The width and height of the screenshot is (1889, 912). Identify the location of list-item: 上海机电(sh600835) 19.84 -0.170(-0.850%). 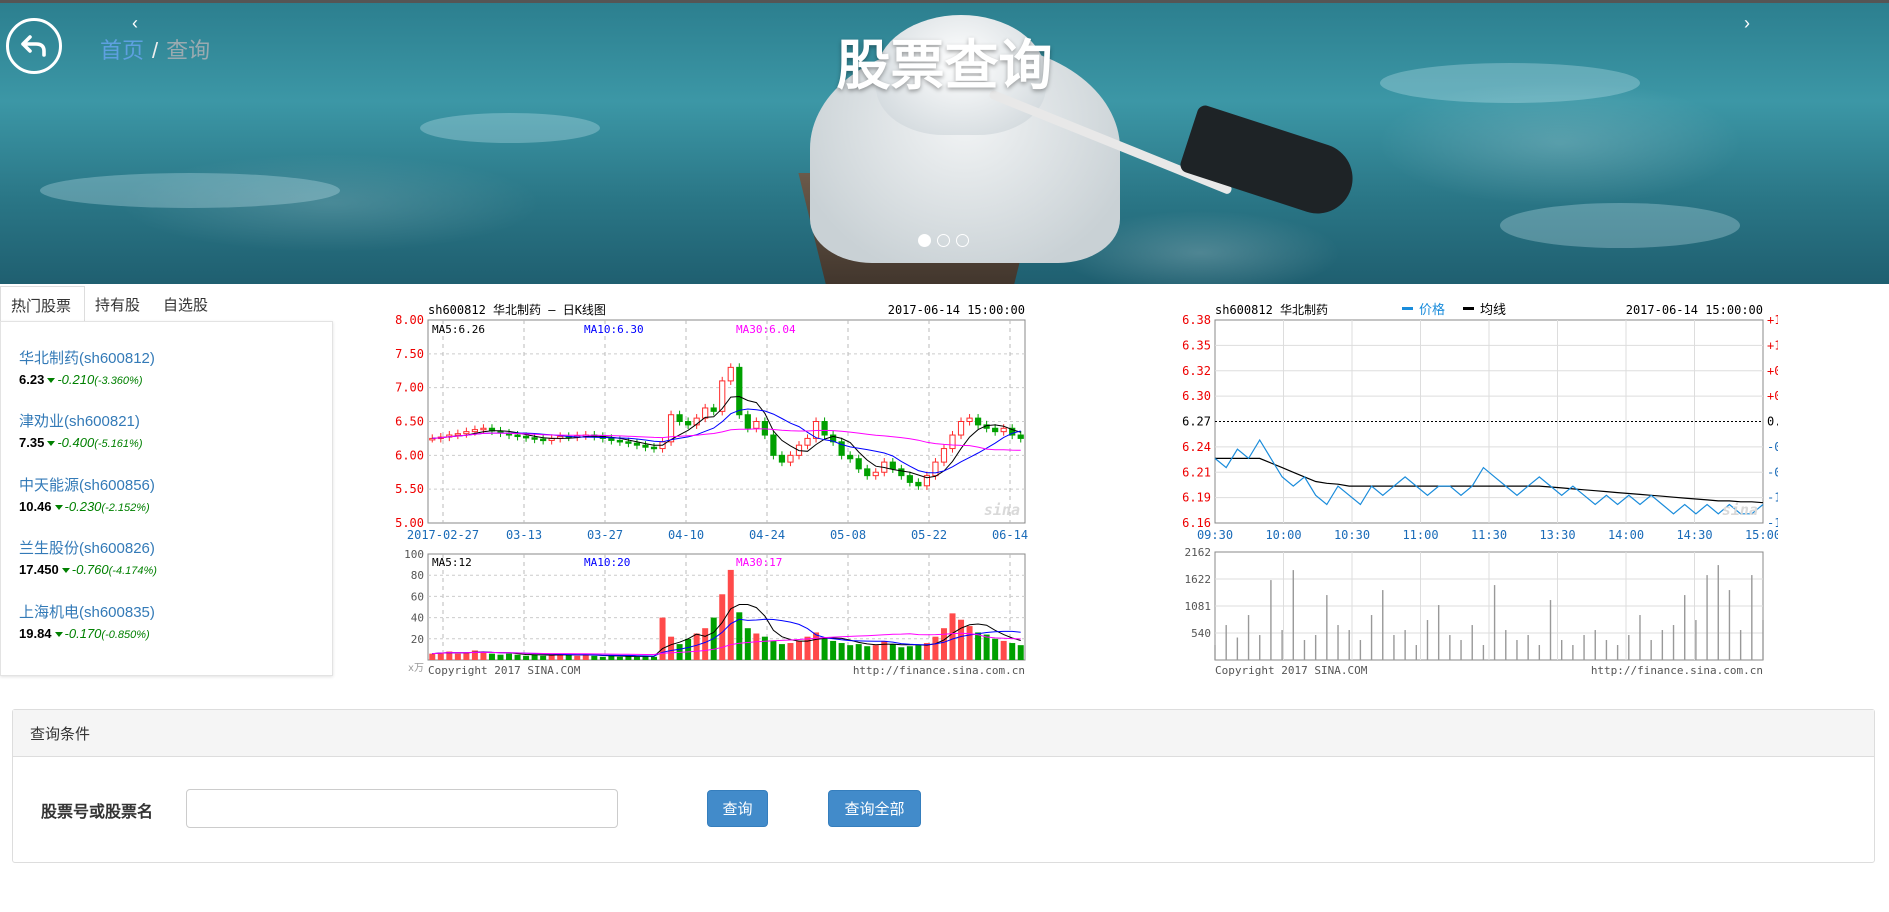
(87, 621).